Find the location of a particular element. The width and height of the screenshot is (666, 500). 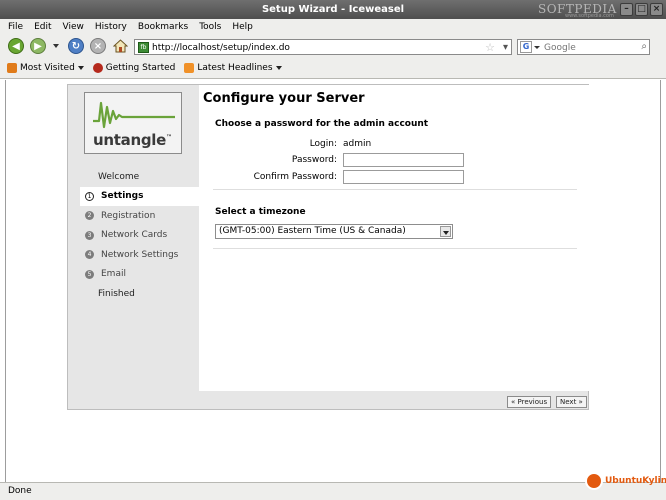

step-network-settings: 4 Network Settings is located at coordinates (139, 255).